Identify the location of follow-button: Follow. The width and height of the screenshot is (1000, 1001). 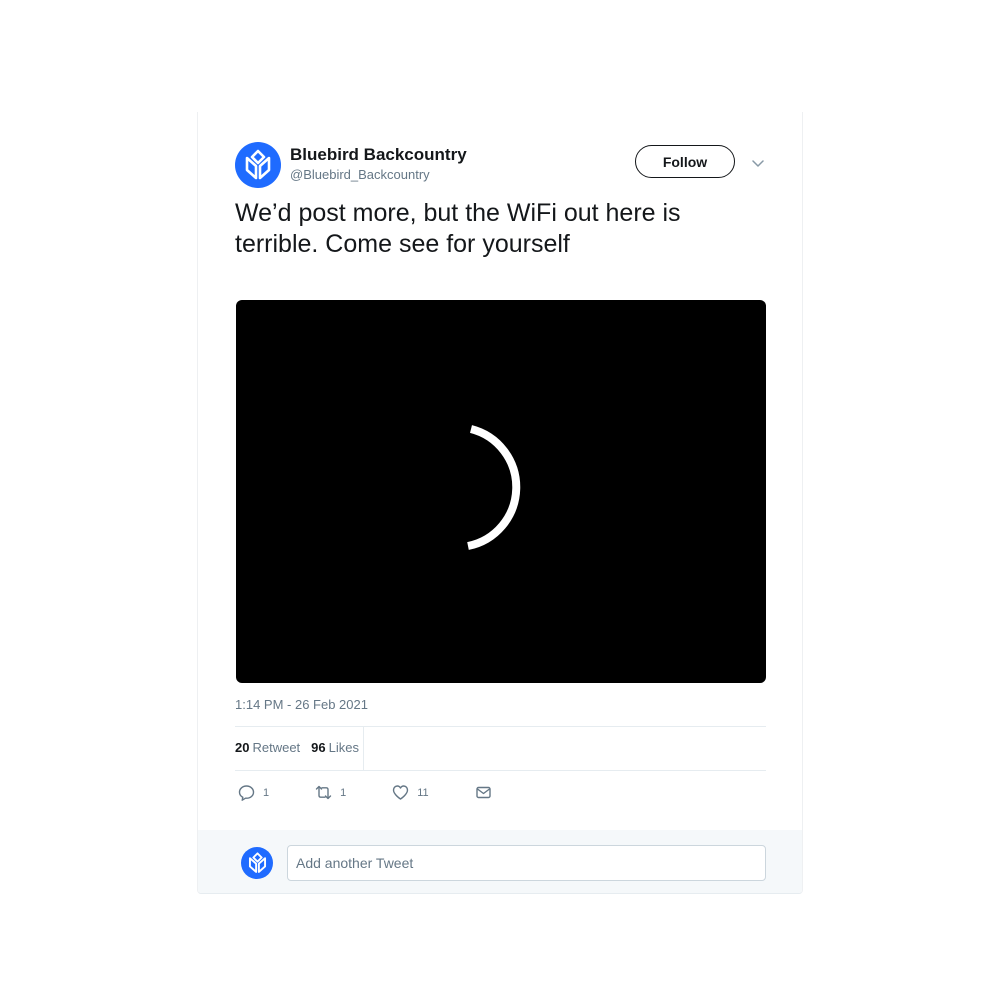
(685, 161).